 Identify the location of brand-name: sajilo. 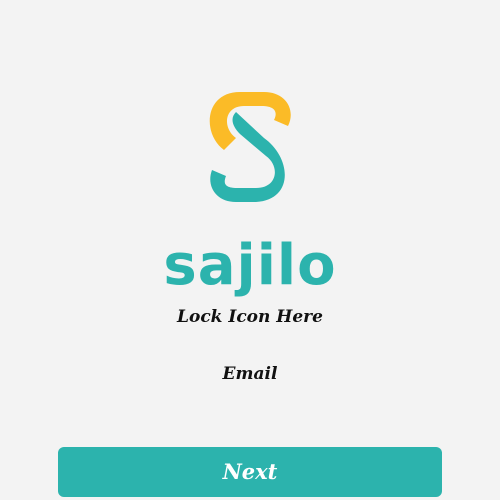
(250, 265).